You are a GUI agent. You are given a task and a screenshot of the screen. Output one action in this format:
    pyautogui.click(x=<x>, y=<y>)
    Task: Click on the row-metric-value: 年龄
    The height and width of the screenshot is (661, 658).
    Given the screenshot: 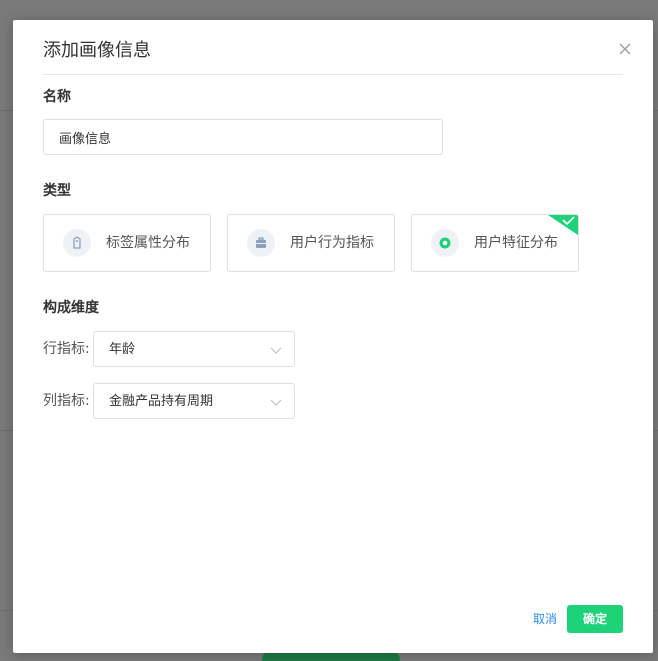 What is the action you would take?
    pyautogui.click(x=122, y=349)
    